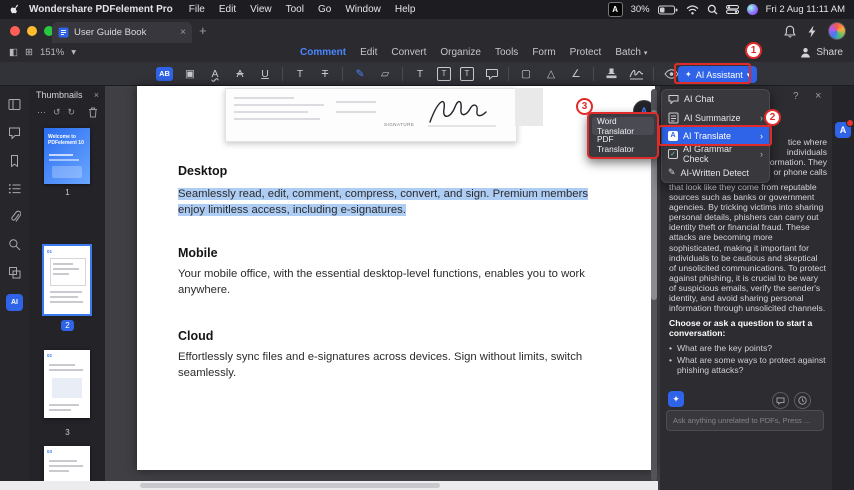 The image size is (854, 490). I want to click on battery-icon, so click(667, 10).